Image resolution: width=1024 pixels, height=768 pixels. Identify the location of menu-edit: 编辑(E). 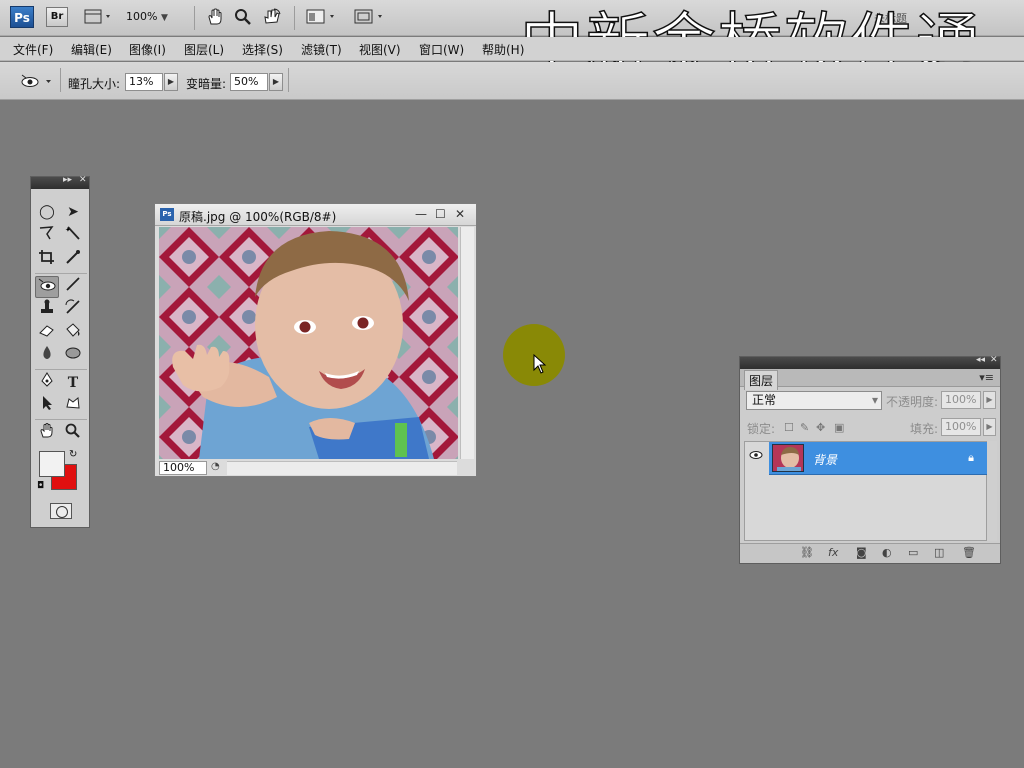
(91, 49).